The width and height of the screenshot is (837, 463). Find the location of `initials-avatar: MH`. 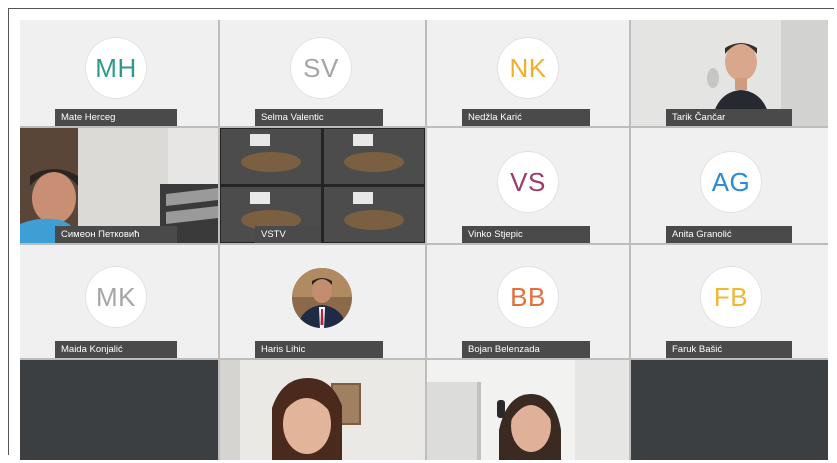

initials-avatar: MH is located at coordinates (116, 68).